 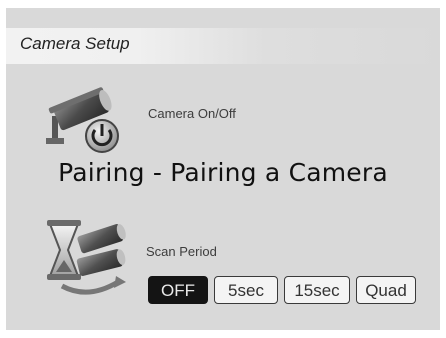 What do you see at coordinates (282, 291) in the screenshot?
I see `scan-period-options: OFF 5sec 15sec Quad` at bounding box center [282, 291].